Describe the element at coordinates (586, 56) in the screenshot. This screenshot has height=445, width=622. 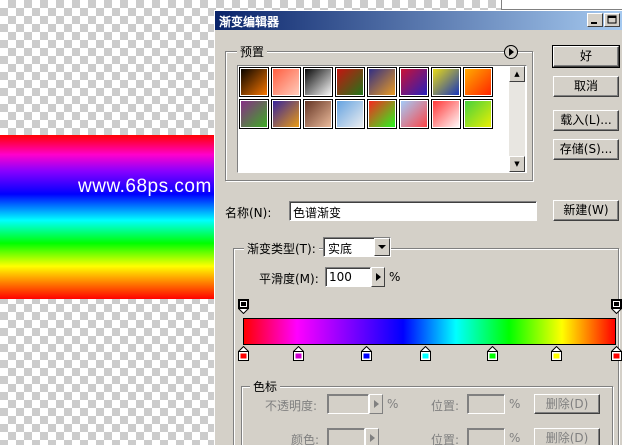
I see `ok-button: 好` at that location.